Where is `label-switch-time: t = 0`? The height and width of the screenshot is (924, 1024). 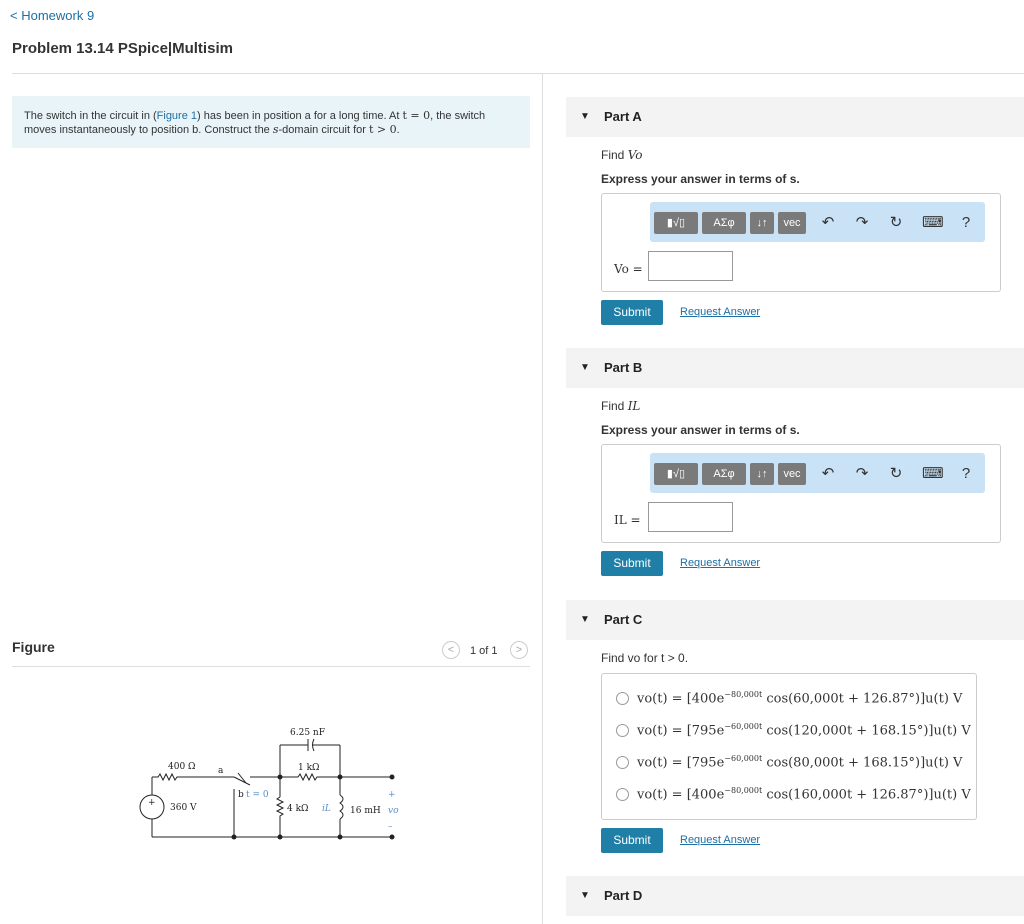
label-switch-time: t = 0 is located at coordinates (257, 795).